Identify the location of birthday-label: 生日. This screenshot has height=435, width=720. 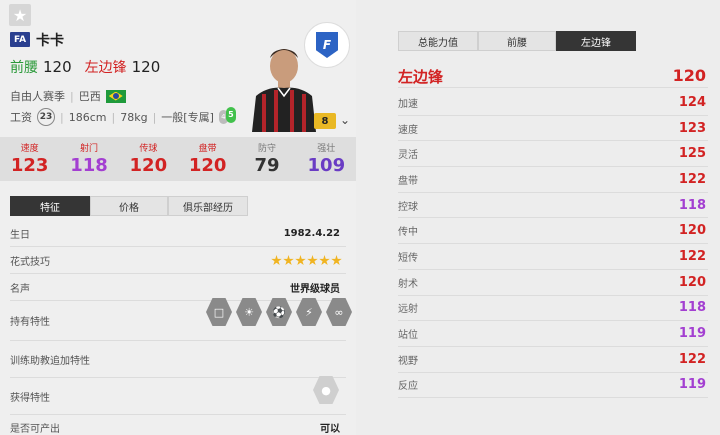
(20, 235).